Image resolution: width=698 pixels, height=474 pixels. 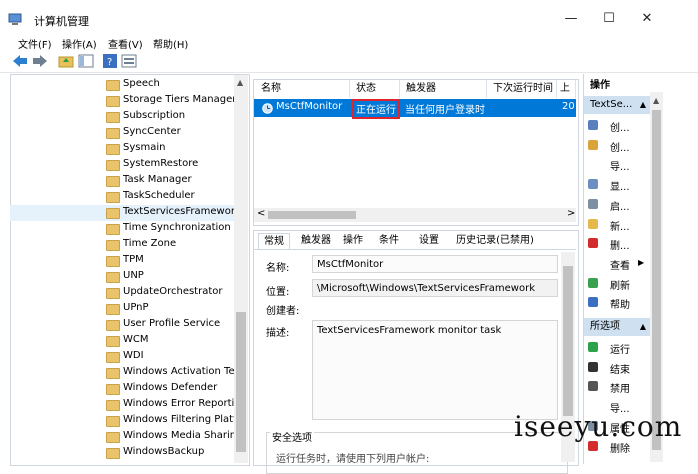 I want to click on scroll-right-icon: >, so click(x=571, y=213).